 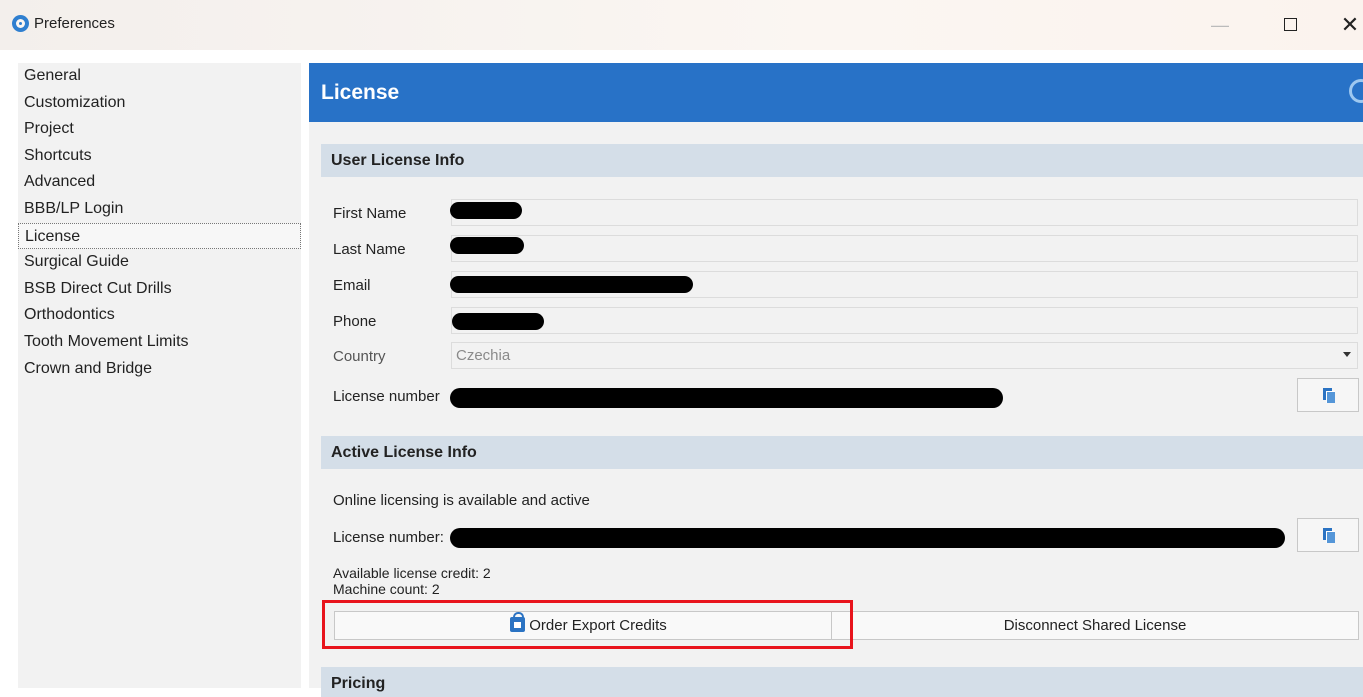 I want to click on phone-field, so click(x=904, y=320).